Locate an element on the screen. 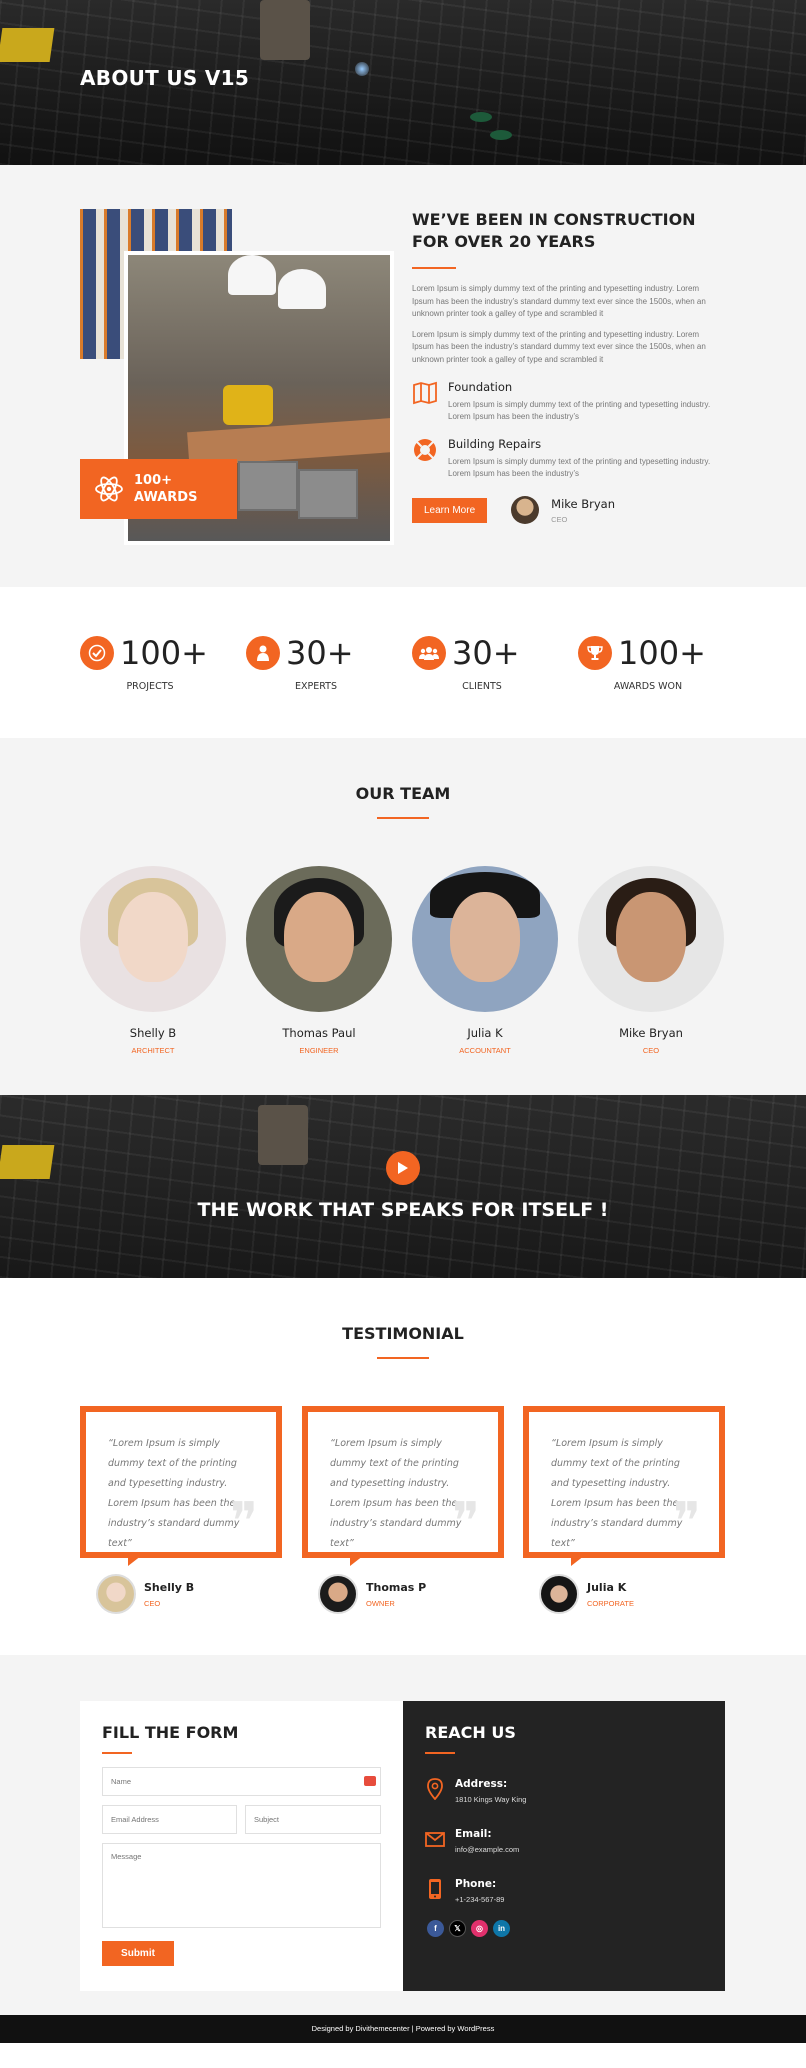  team-title: OUR TEAM is located at coordinates (403, 793).